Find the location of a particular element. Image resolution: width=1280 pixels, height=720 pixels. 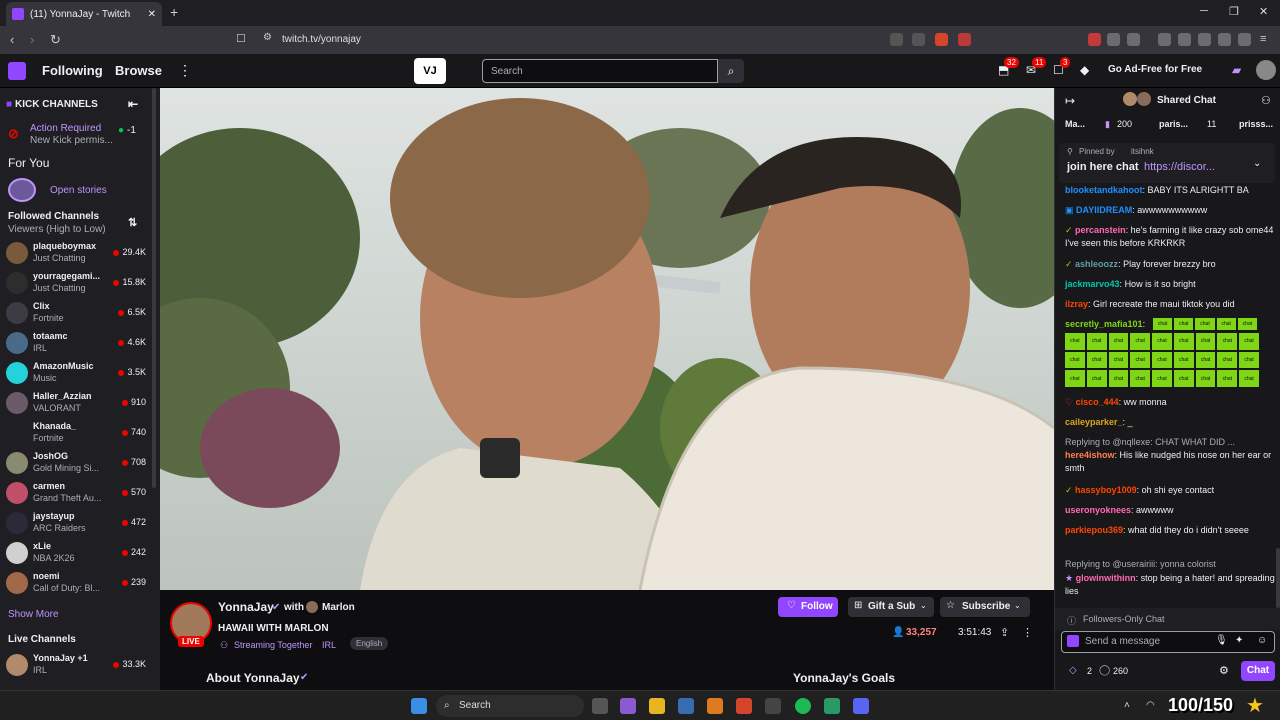

bits-icon: ◆ is located at coordinates (1084, 70).